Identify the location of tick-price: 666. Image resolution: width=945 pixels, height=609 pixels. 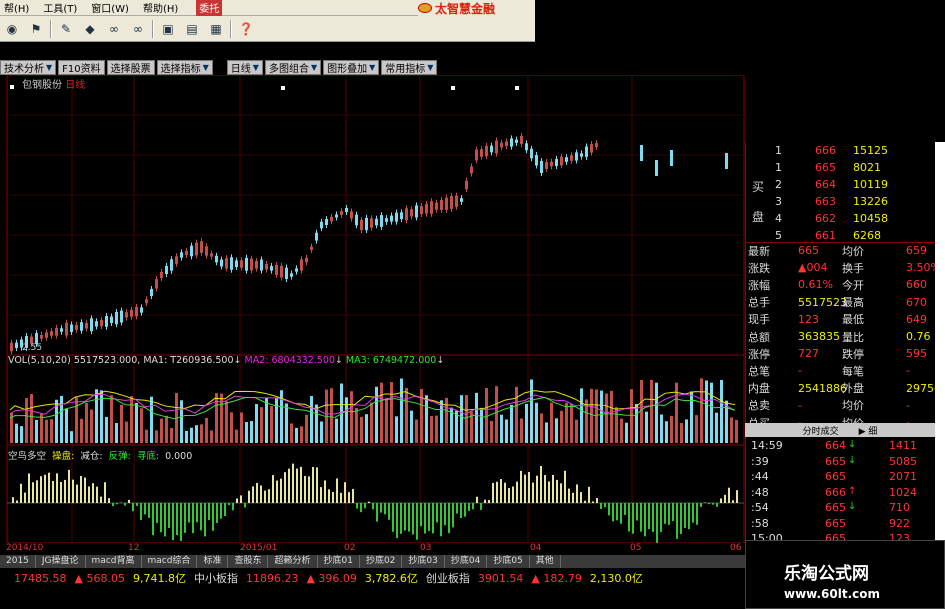
(835, 492).